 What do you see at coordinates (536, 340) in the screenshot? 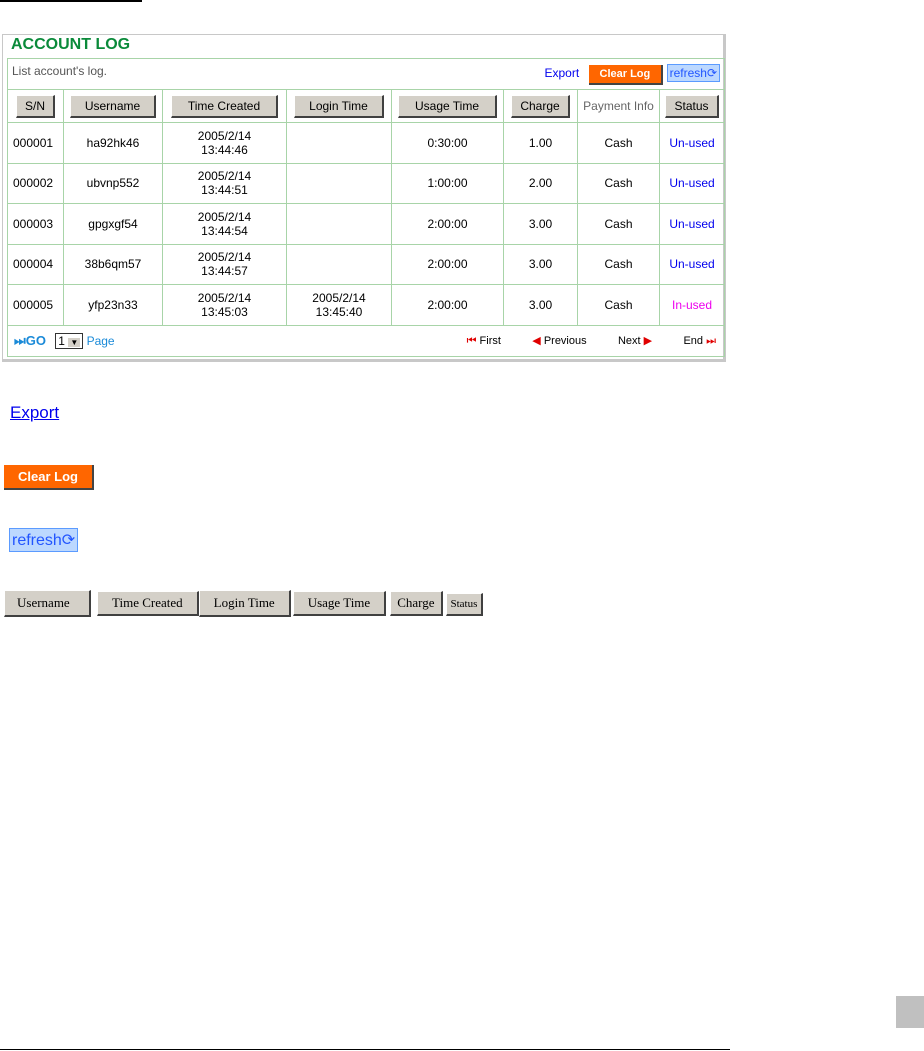
I see `previous-icon: ◀` at bounding box center [536, 340].